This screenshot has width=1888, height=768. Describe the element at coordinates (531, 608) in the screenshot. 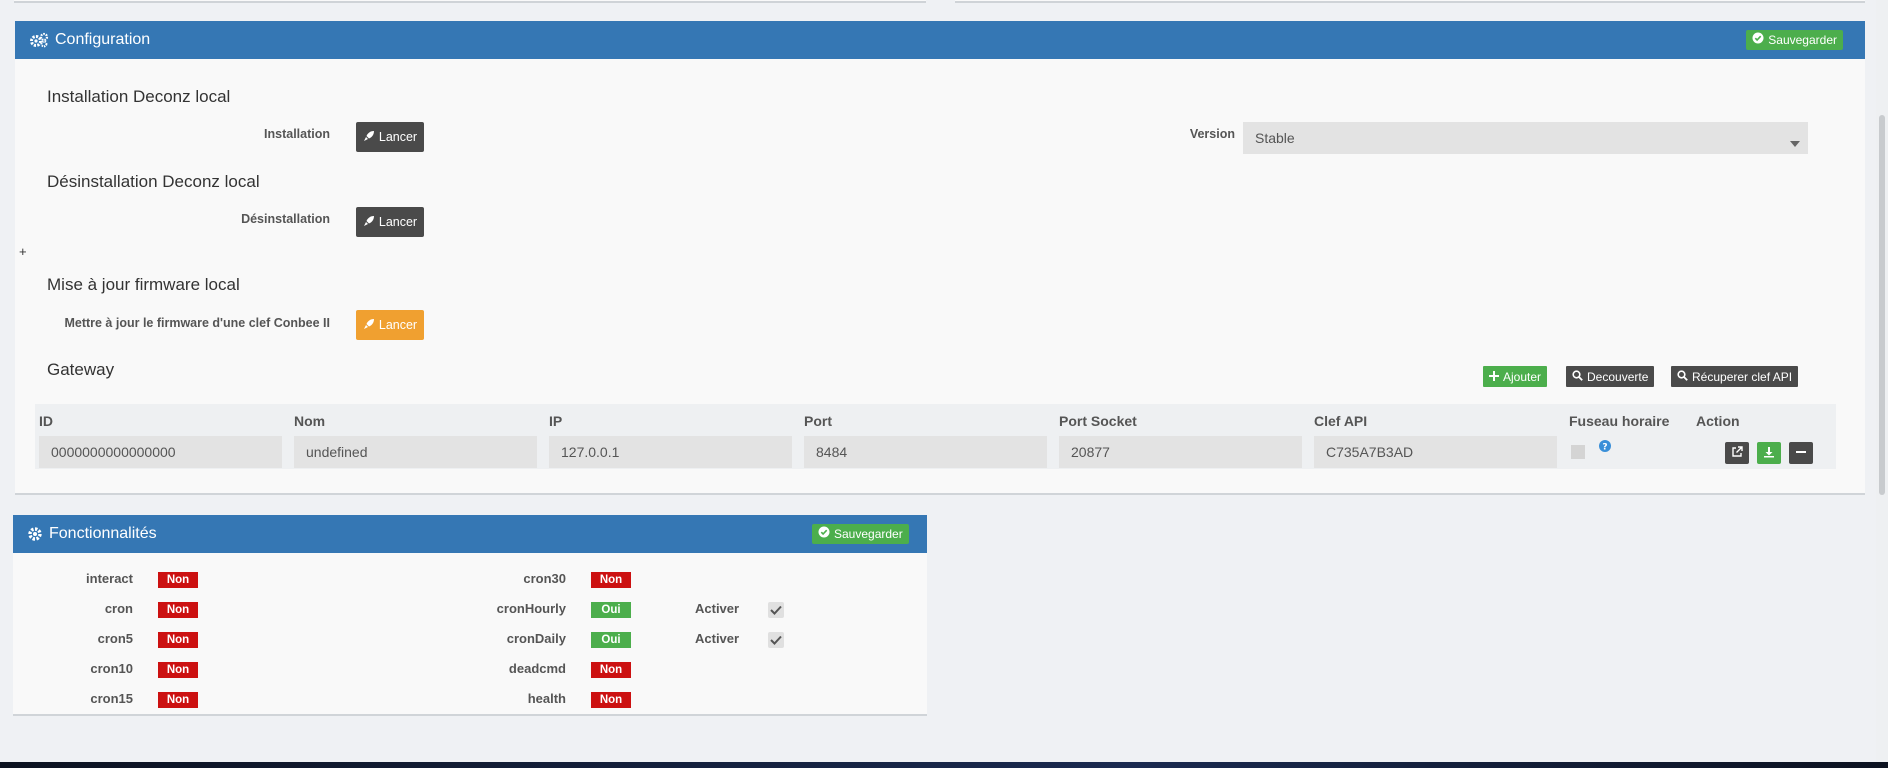

I see `feature-label-cronhourly: cronHourly` at that location.